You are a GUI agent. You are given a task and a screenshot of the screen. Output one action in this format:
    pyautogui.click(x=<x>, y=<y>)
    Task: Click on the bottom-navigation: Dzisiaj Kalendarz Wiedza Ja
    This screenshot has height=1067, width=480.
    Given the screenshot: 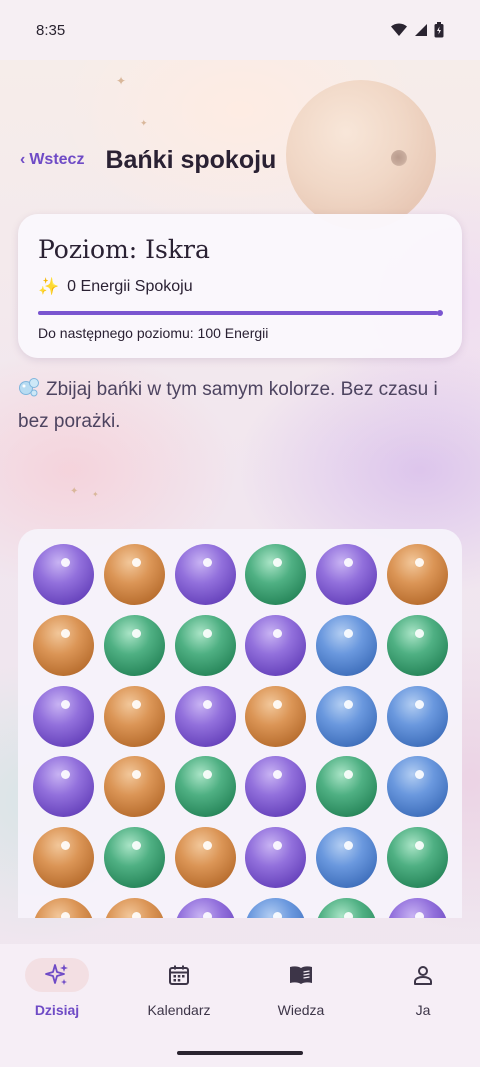 What is the action you would take?
    pyautogui.click(x=240, y=1005)
    